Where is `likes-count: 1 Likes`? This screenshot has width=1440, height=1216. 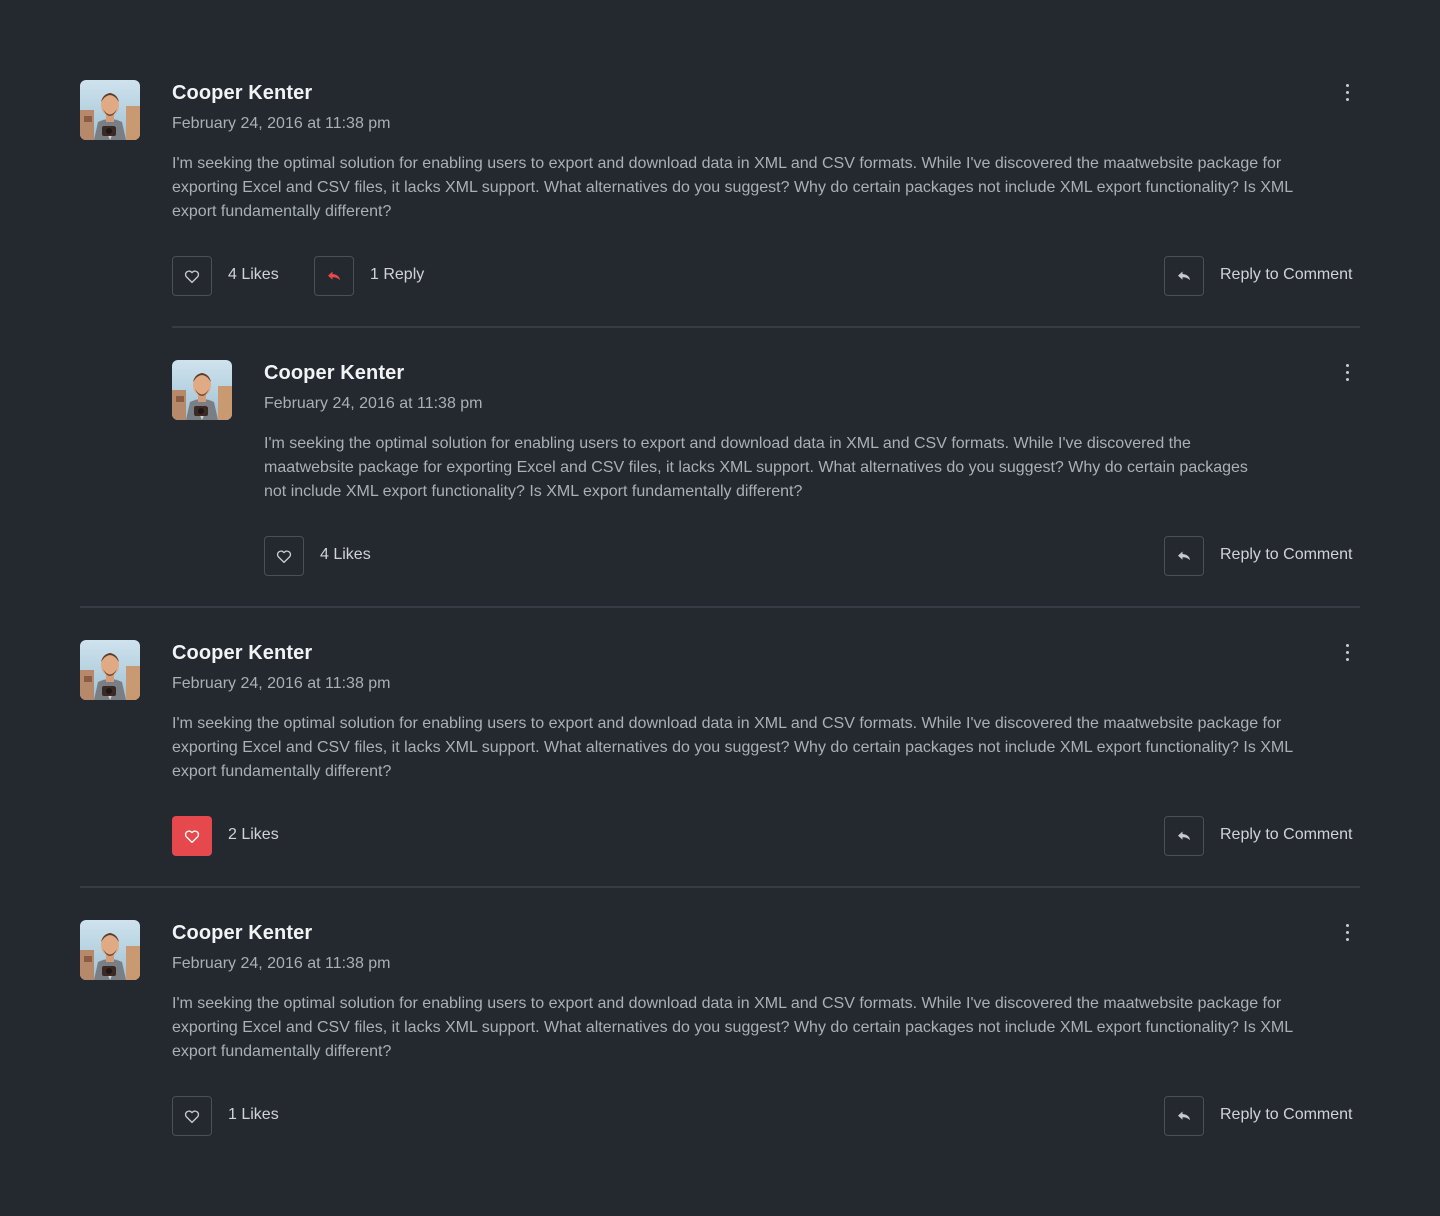 likes-count: 1 Likes is located at coordinates (253, 1114).